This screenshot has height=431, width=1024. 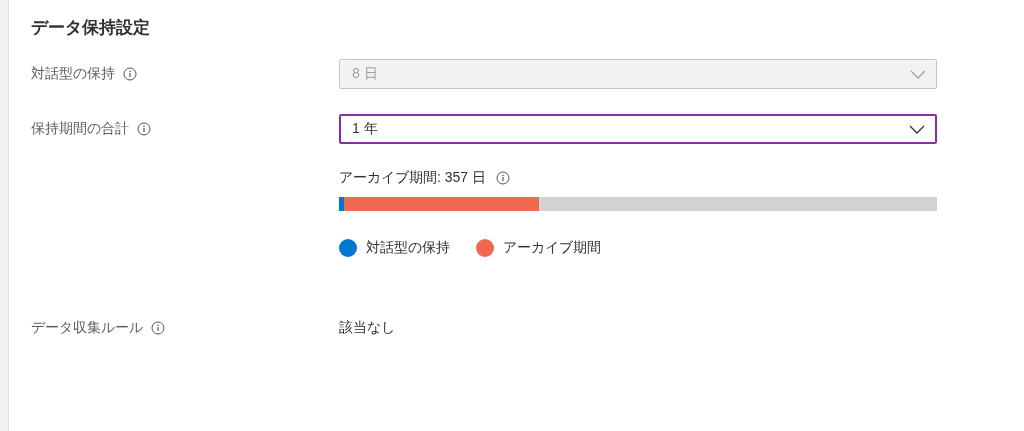 What do you see at coordinates (408, 248) in the screenshot?
I see `legend-label: 対話型の保持` at bounding box center [408, 248].